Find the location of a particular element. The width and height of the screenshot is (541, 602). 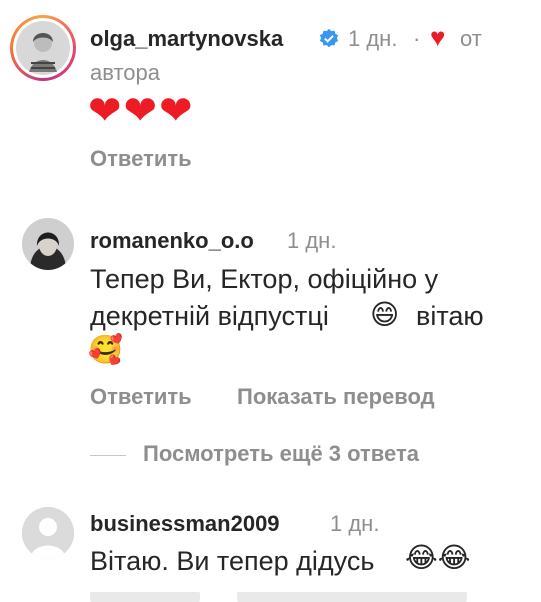

grin-emoji: 😄 is located at coordinates (385, 314).